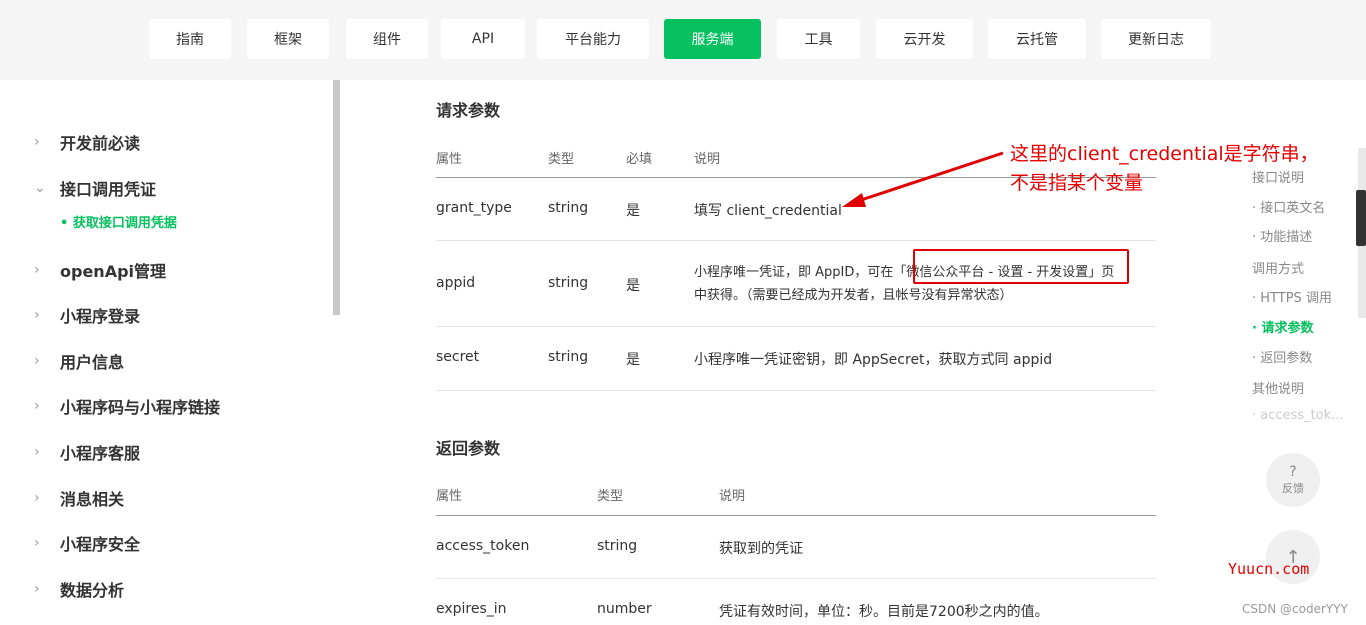 The image size is (1366, 625). Describe the element at coordinates (1278, 176) in the screenshot. I see `toc-item: 接口说明` at that location.